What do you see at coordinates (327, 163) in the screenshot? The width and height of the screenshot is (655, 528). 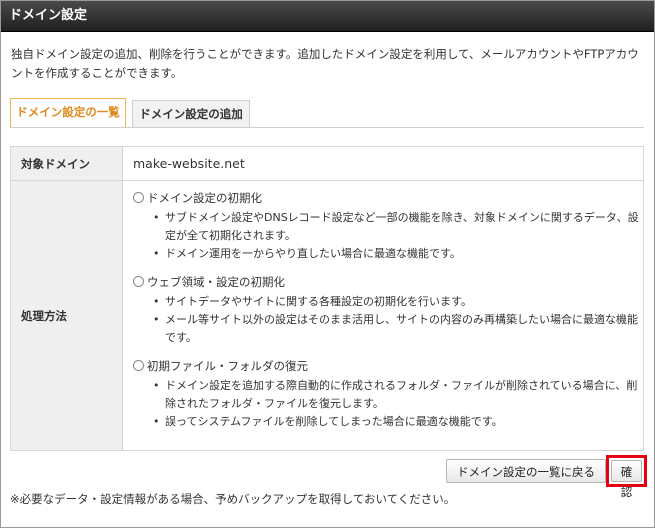 I see `domain-row: 対象ドメイン make-website.net` at bounding box center [327, 163].